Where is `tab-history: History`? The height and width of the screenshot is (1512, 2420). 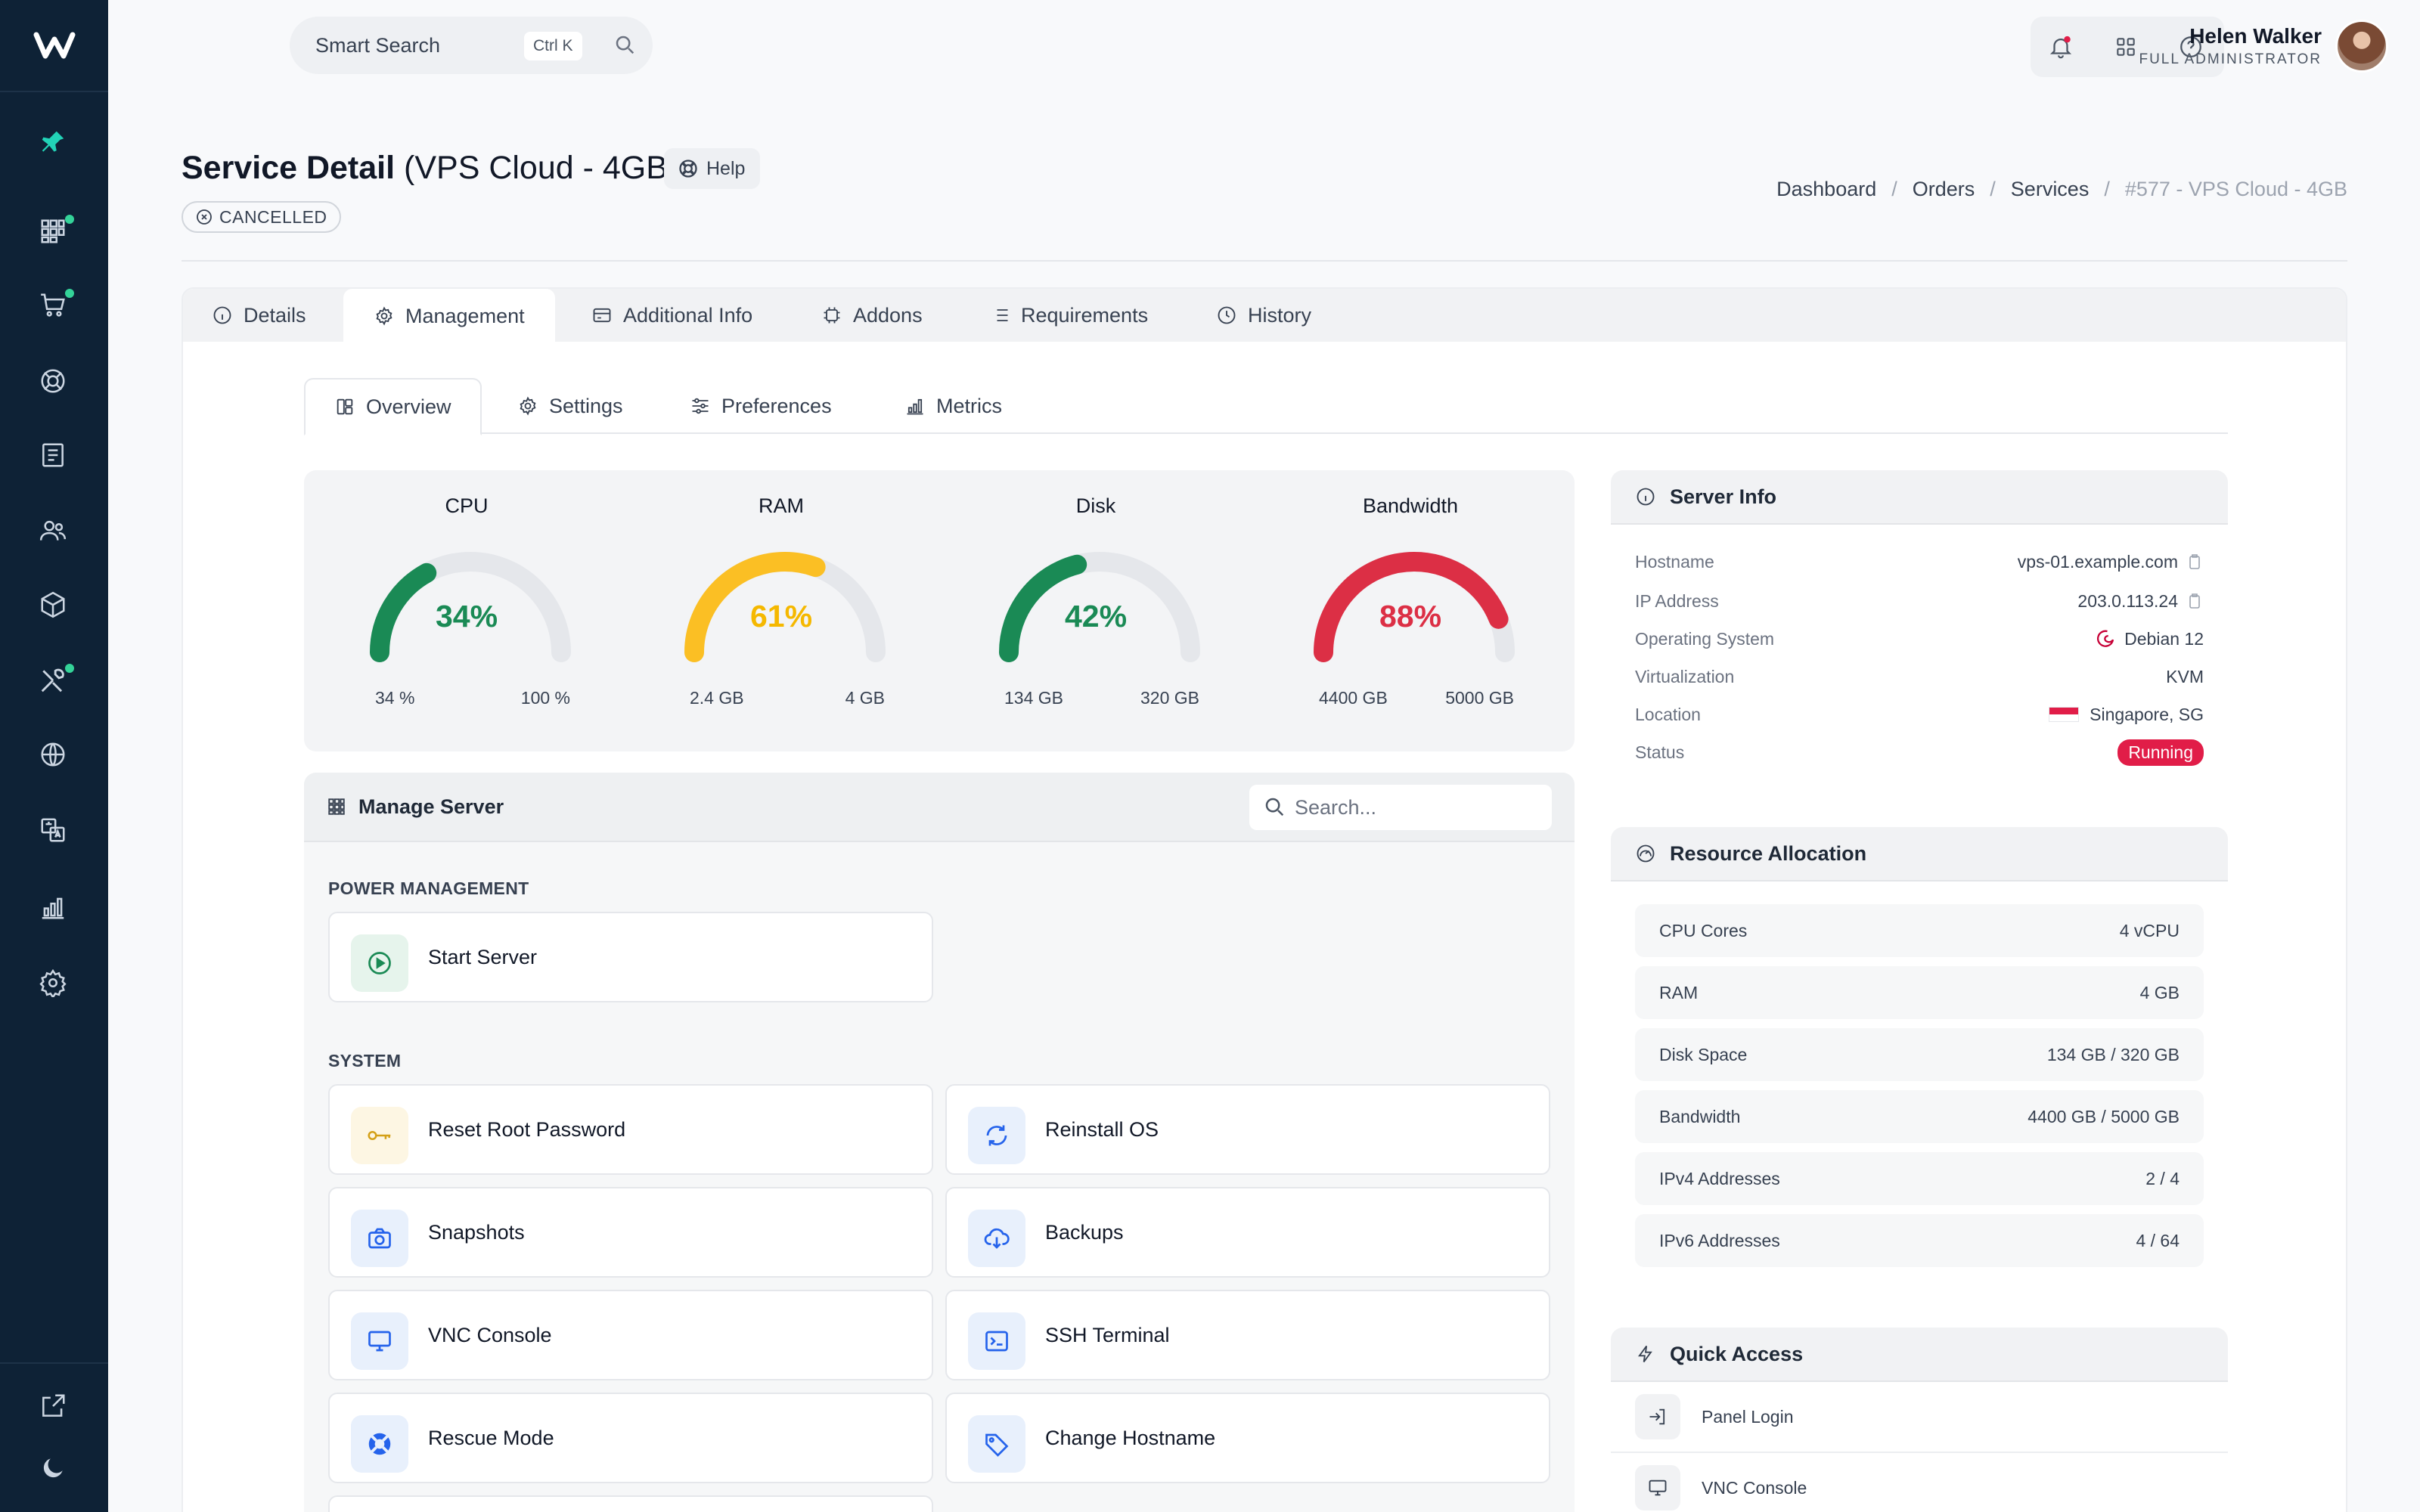
tab-history: History is located at coordinates (1263, 315).